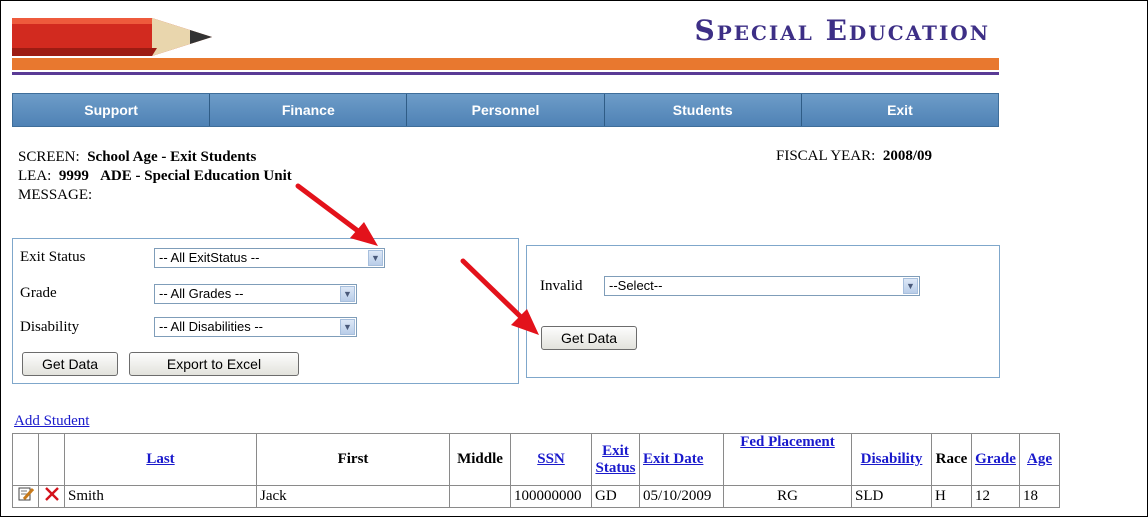 The image size is (1148, 517). I want to click on grade-value: -- All Grades --, so click(201, 293).